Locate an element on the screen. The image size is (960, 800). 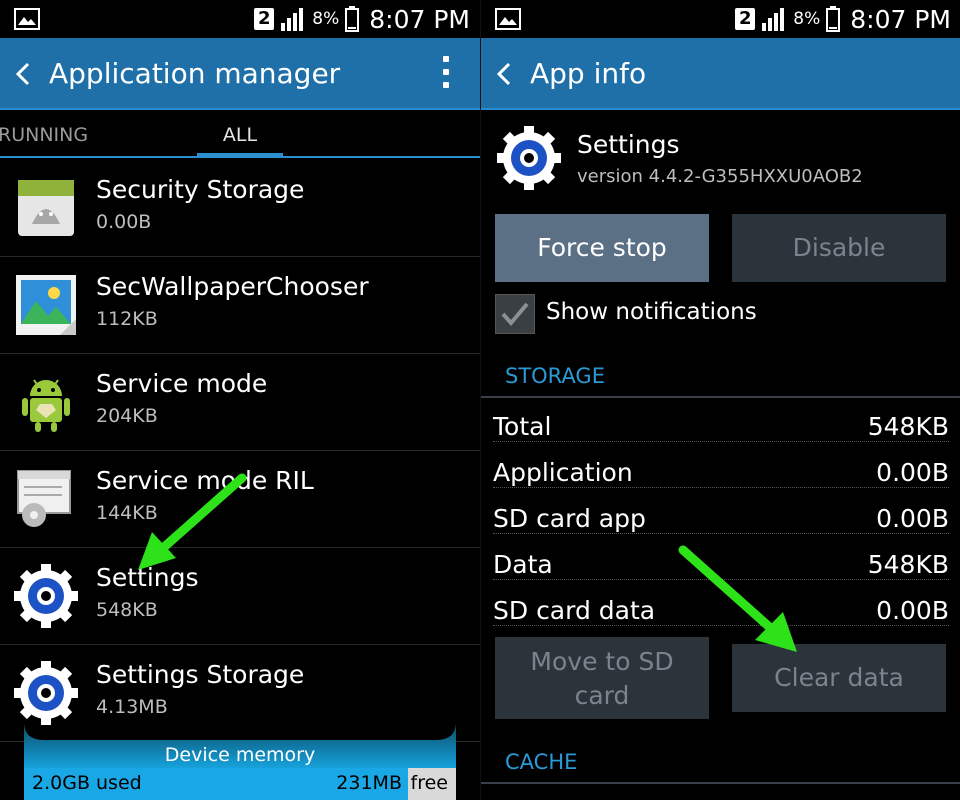
memory-usage-bar: 2.0GB used 231MB free is located at coordinates (240, 784).